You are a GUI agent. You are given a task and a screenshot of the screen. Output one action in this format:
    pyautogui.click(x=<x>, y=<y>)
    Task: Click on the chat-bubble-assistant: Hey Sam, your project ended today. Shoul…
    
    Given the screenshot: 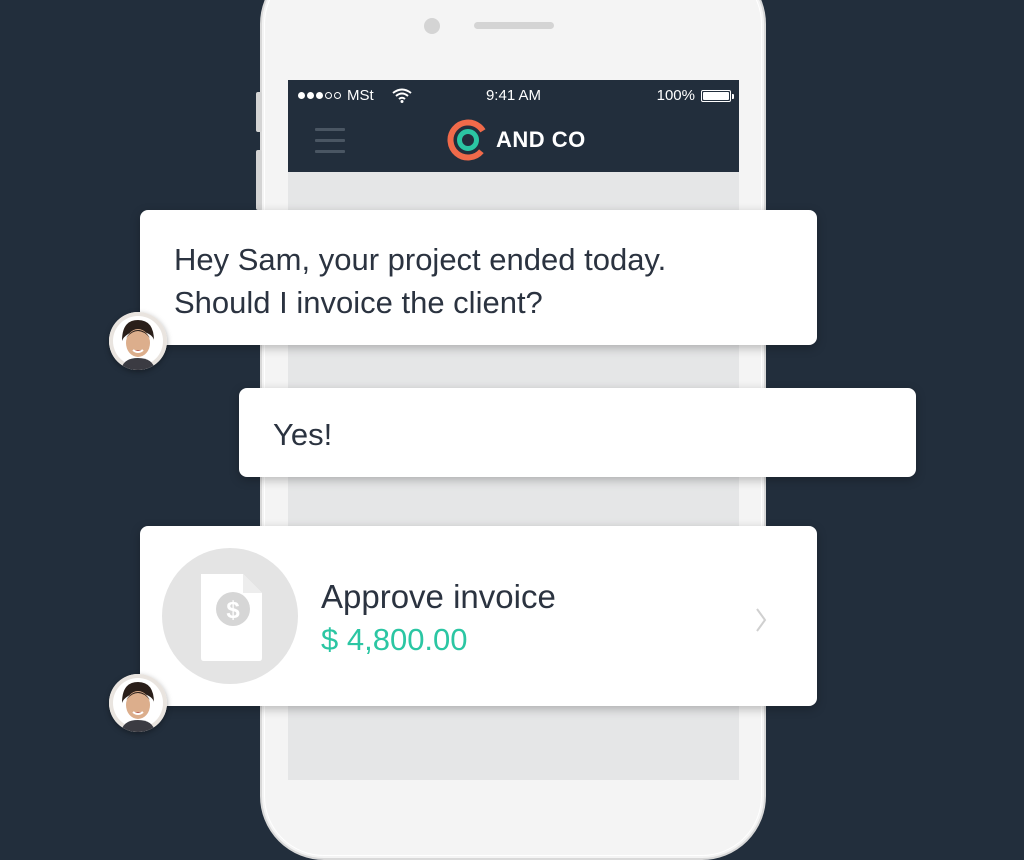 What is the action you would take?
    pyautogui.click(x=478, y=277)
    